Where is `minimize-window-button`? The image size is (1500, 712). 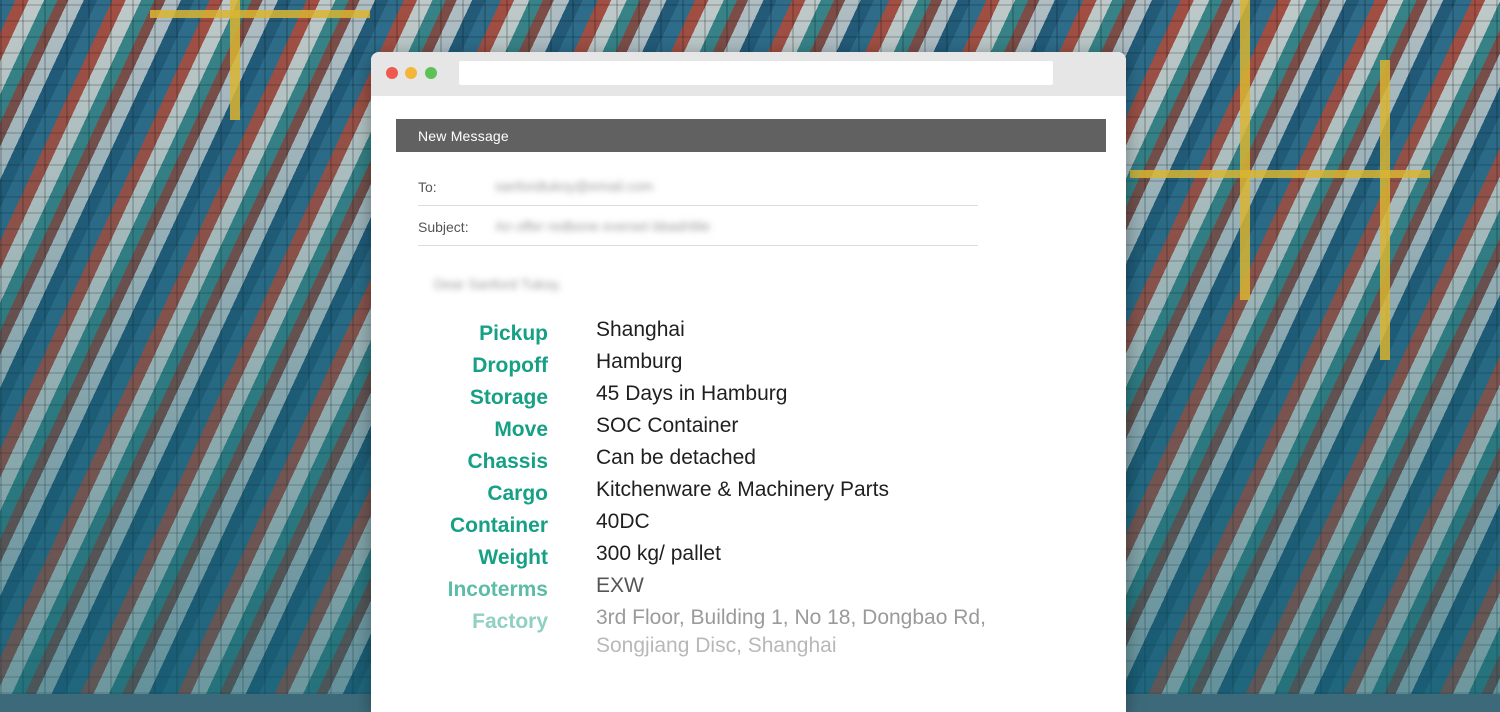
minimize-window-button is located at coordinates (411, 73).